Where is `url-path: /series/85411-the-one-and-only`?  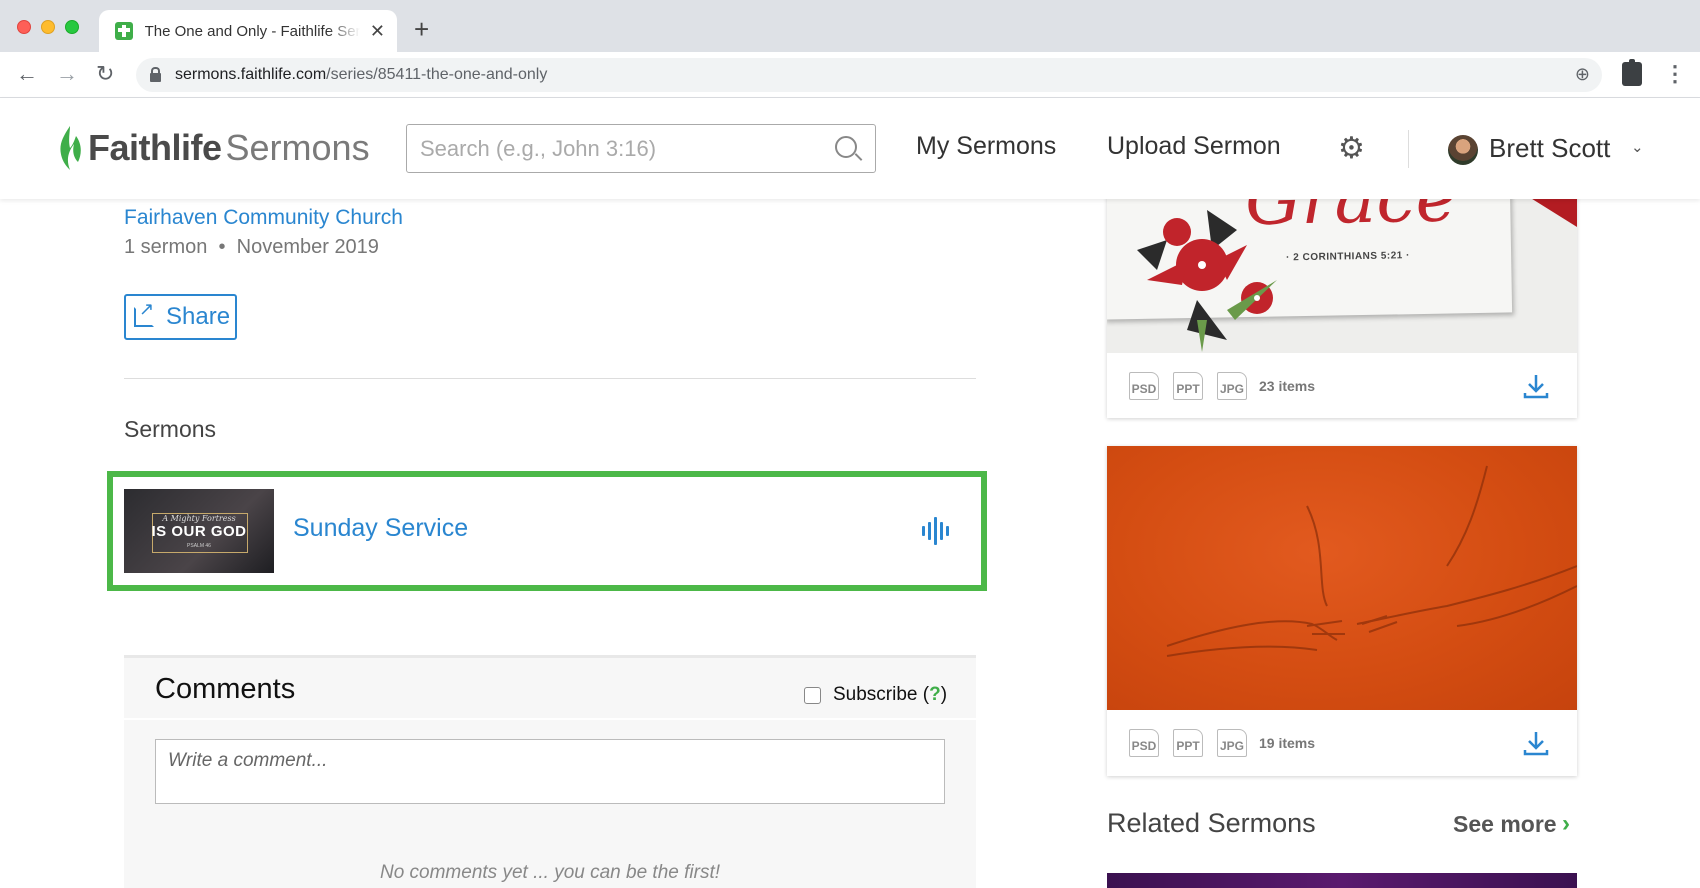
url-path: /series/85411-the-one-and-only is located at coordinates (437, 74).